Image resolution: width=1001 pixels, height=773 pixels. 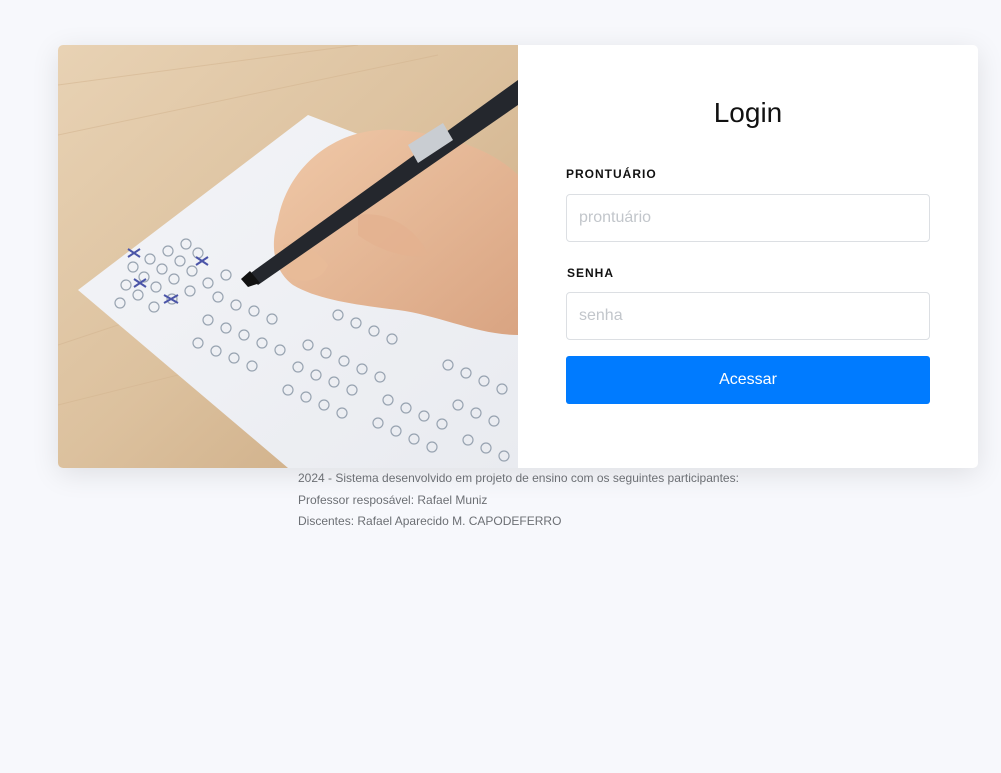 What do you see at coordinates (591, 273) in the screenshot?
I see `senha-label: SENHA` at bounding box center [591, 273].